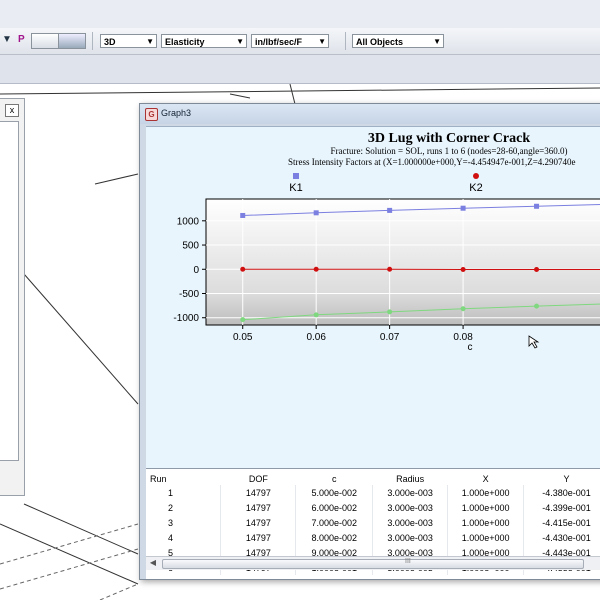 The height and width of the screenshot is (600, 600). I want to click on table-cell: 3, so click(184, 522).